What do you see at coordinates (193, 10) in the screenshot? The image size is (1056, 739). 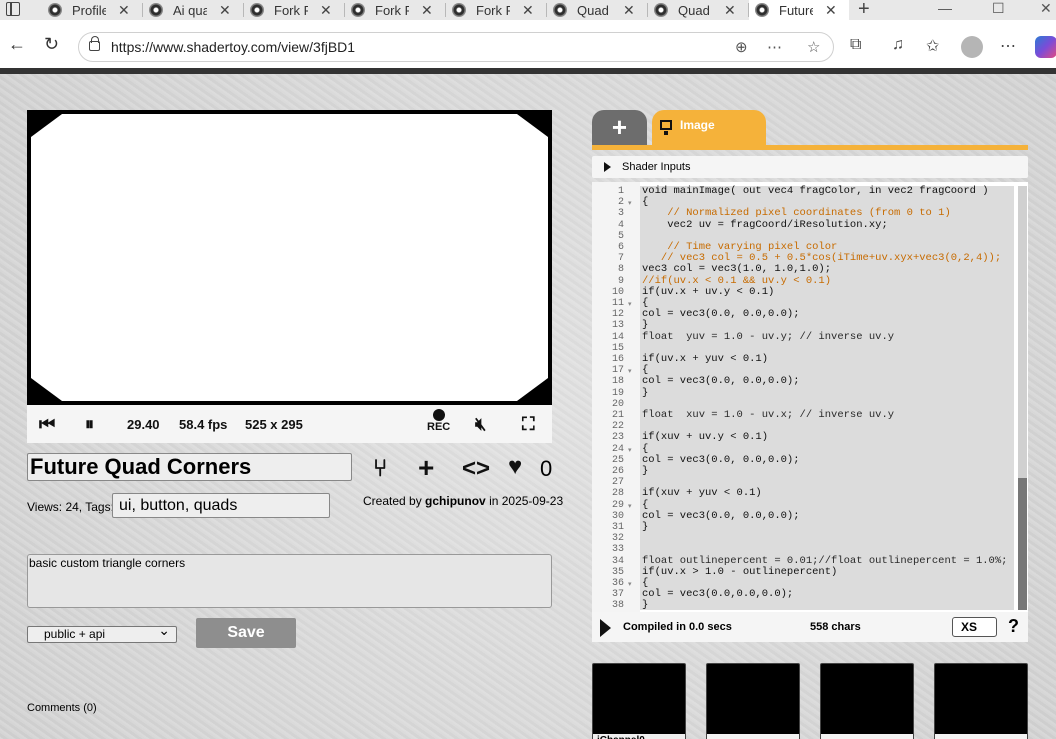 I see `browser-tab: Ai quad ✕` at bounding box center [193, 10].